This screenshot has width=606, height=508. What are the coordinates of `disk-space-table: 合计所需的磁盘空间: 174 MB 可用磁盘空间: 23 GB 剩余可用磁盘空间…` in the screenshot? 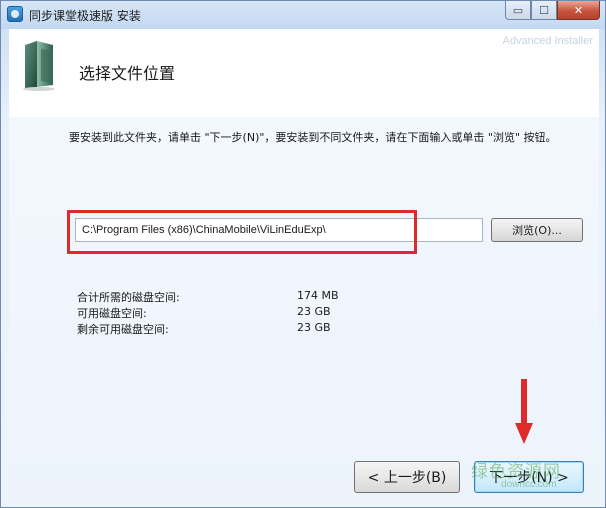 It's located at (227, 313).